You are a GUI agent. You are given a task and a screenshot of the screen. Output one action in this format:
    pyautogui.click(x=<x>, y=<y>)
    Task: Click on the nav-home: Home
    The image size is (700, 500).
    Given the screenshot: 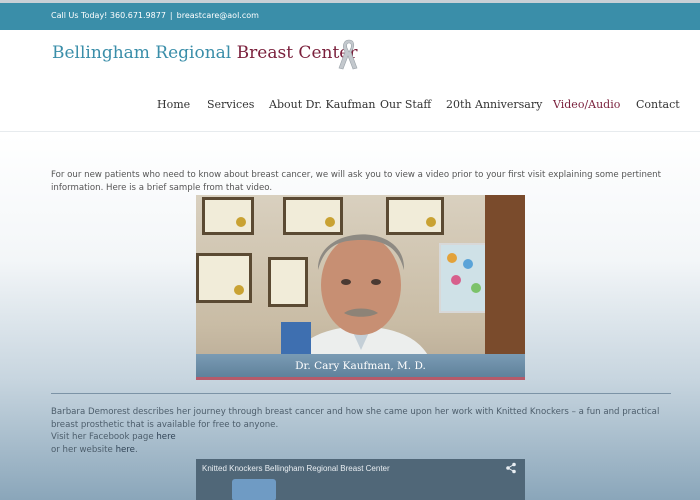 What is the action you would take?
    pyautogui.click(x=173, y=104)
    